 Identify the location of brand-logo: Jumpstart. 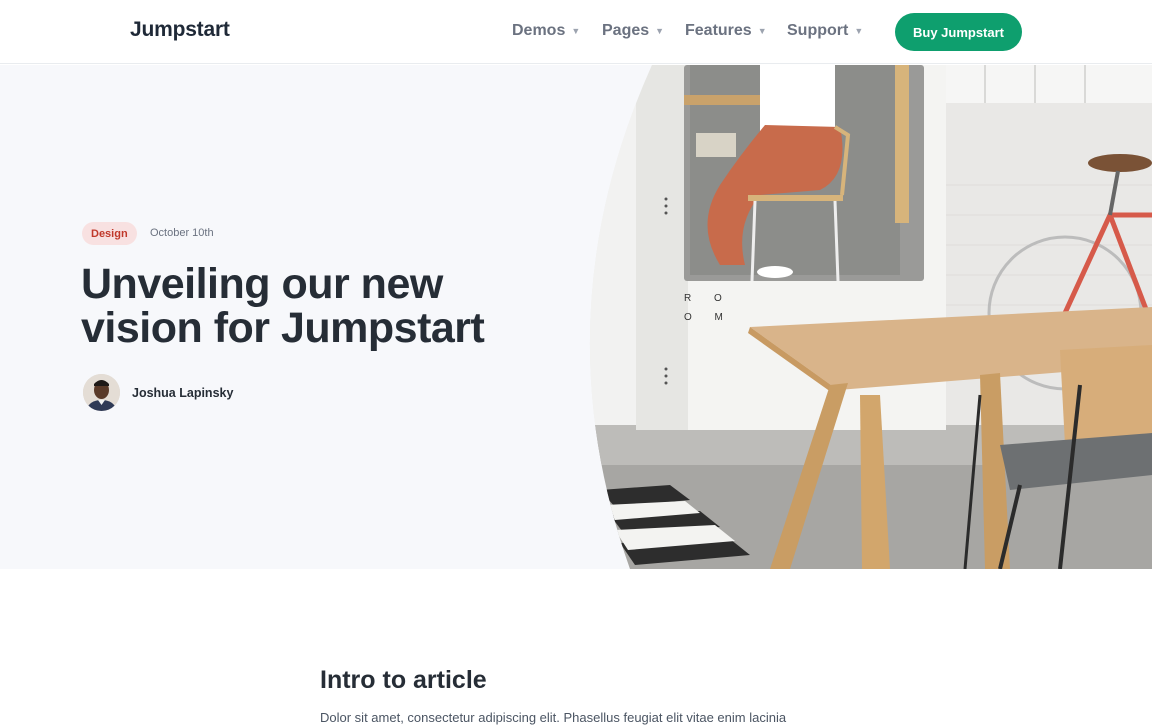
(180, 30).